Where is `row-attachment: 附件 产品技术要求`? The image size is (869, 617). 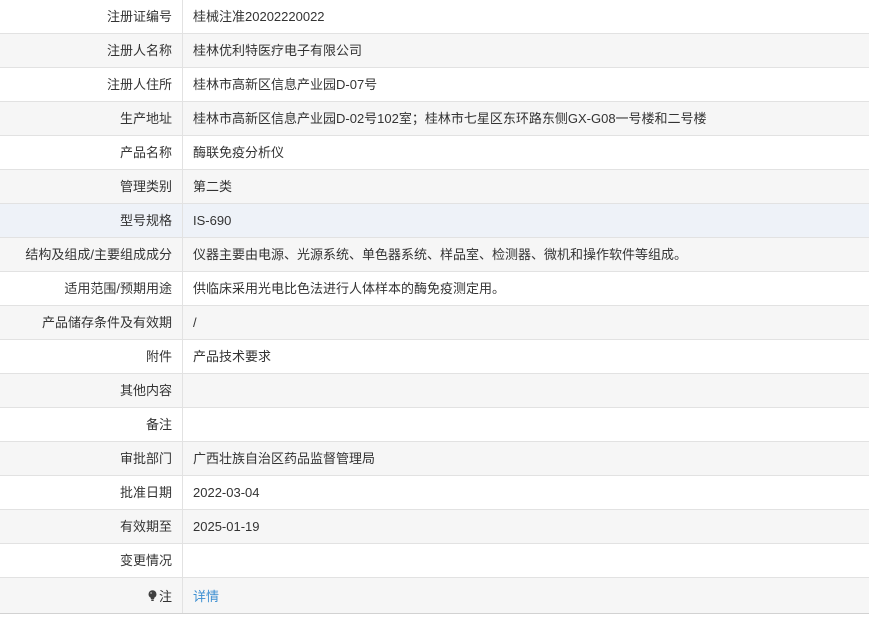
row-attachment: 附件 产品技术要求 is located at coordinates (434, 357).